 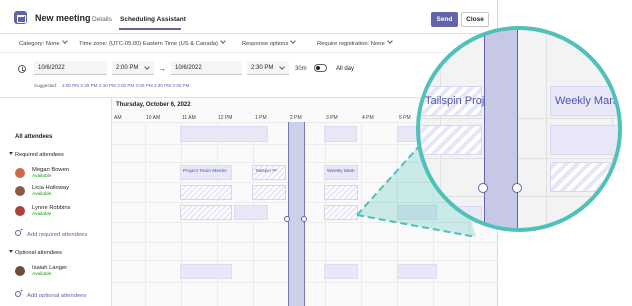 I want to click on required-attendees-header: Required attendees, so click(x=36, y=155).